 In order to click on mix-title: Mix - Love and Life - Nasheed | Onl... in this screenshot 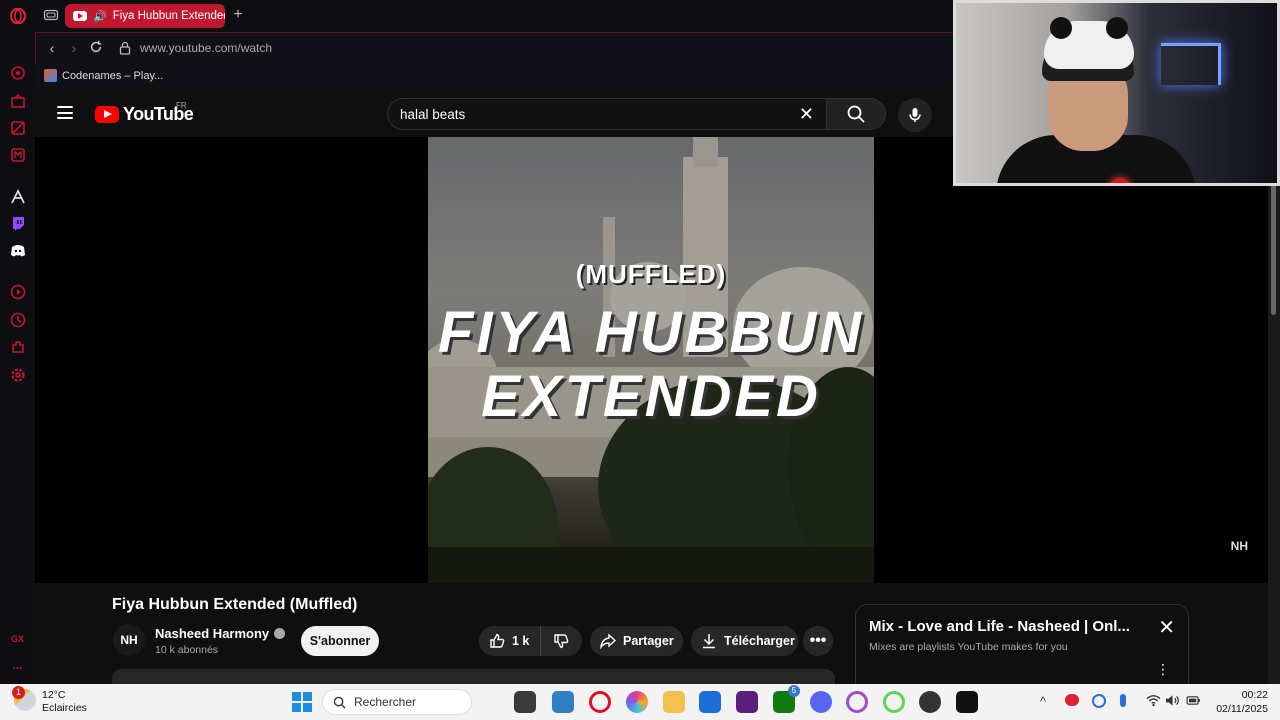, I will do `click(1006, 626)`.